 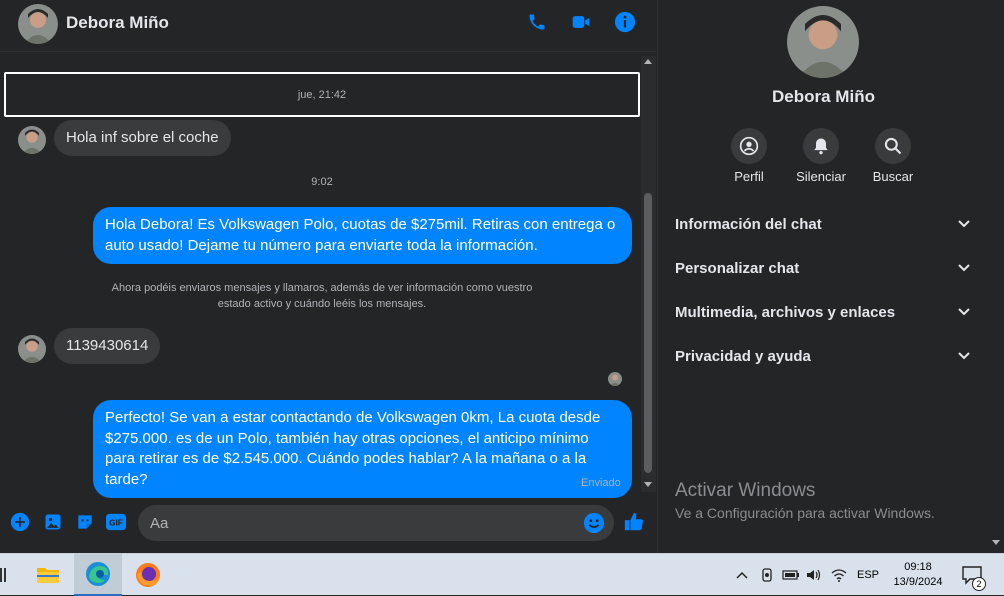 I want to click on language-indicator: ESP, so click(x=868, y=575).